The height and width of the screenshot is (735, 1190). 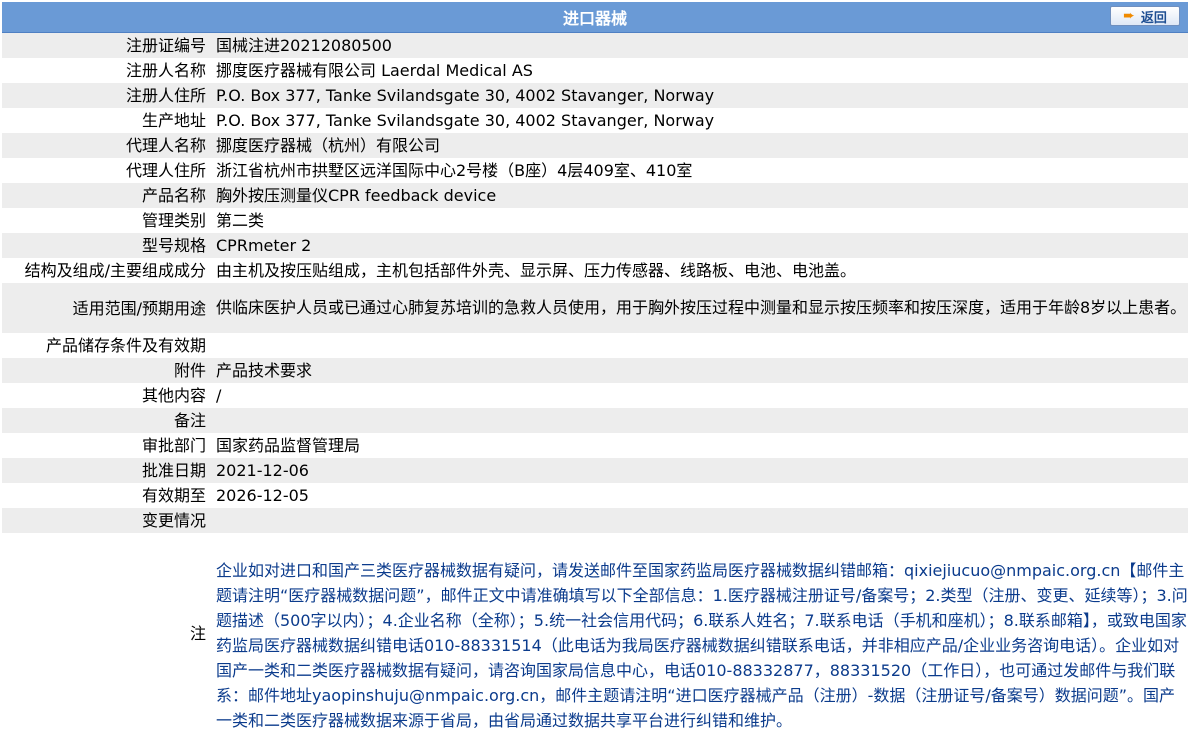 I want to click on field-label: 型号规格, so click(x=105, y=245).